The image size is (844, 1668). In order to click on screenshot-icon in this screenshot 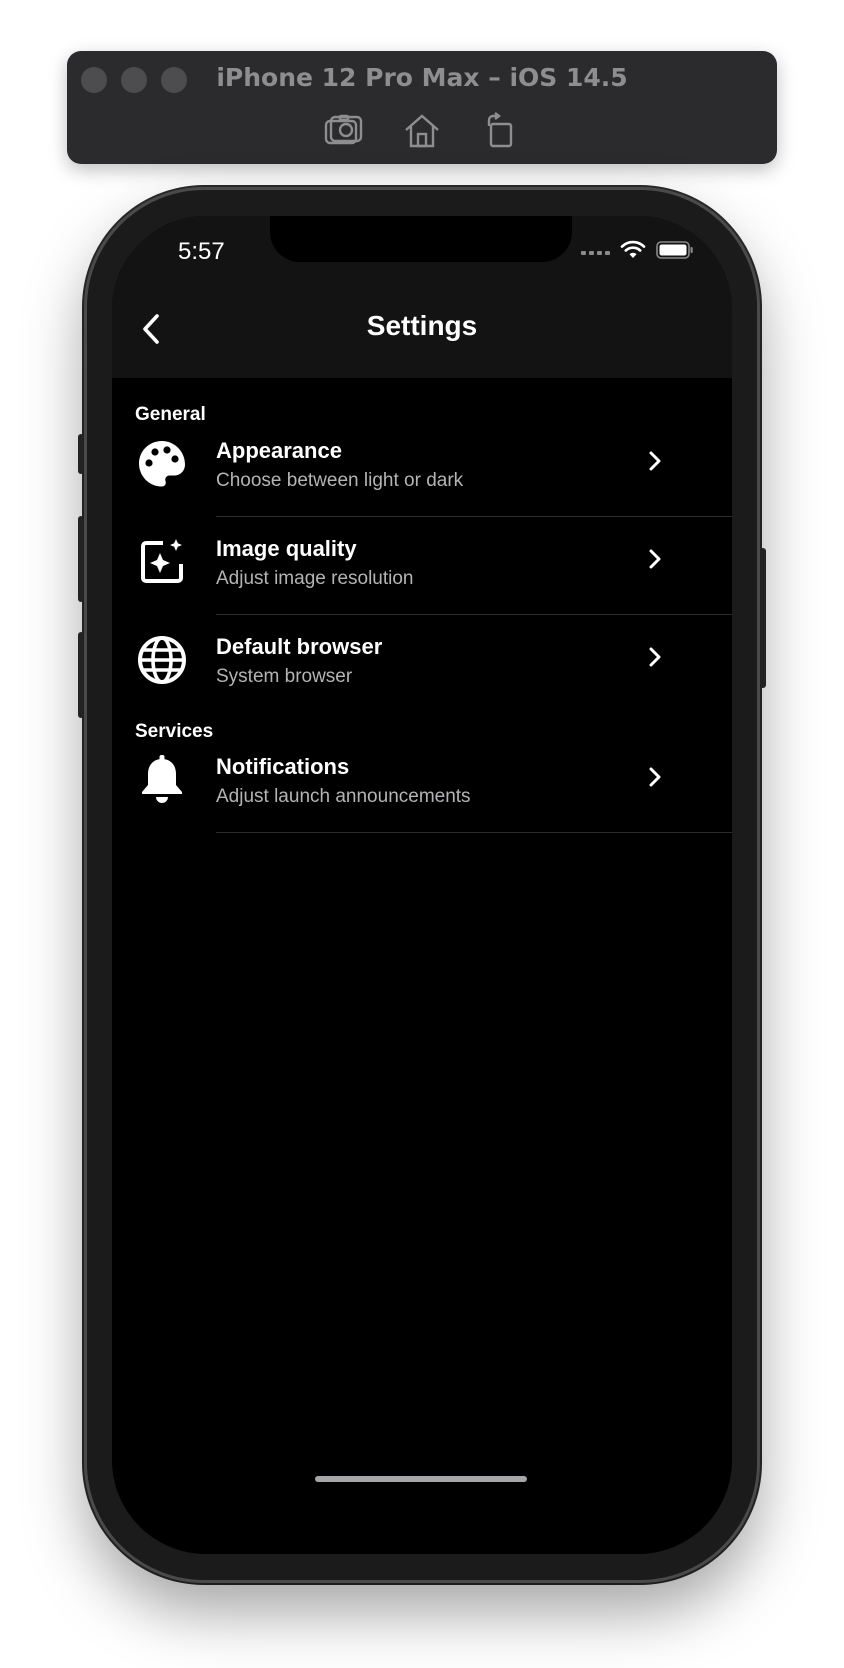, I will do `click(344, 131)`.